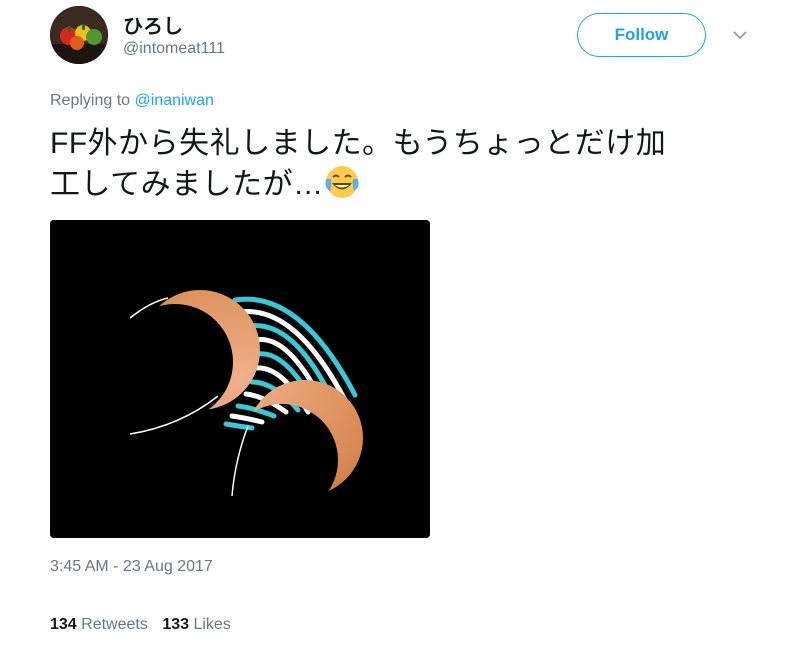 The height and width of the screenshot is (645, 800). I want to click on chevron-down-icon, so click(740, 35).